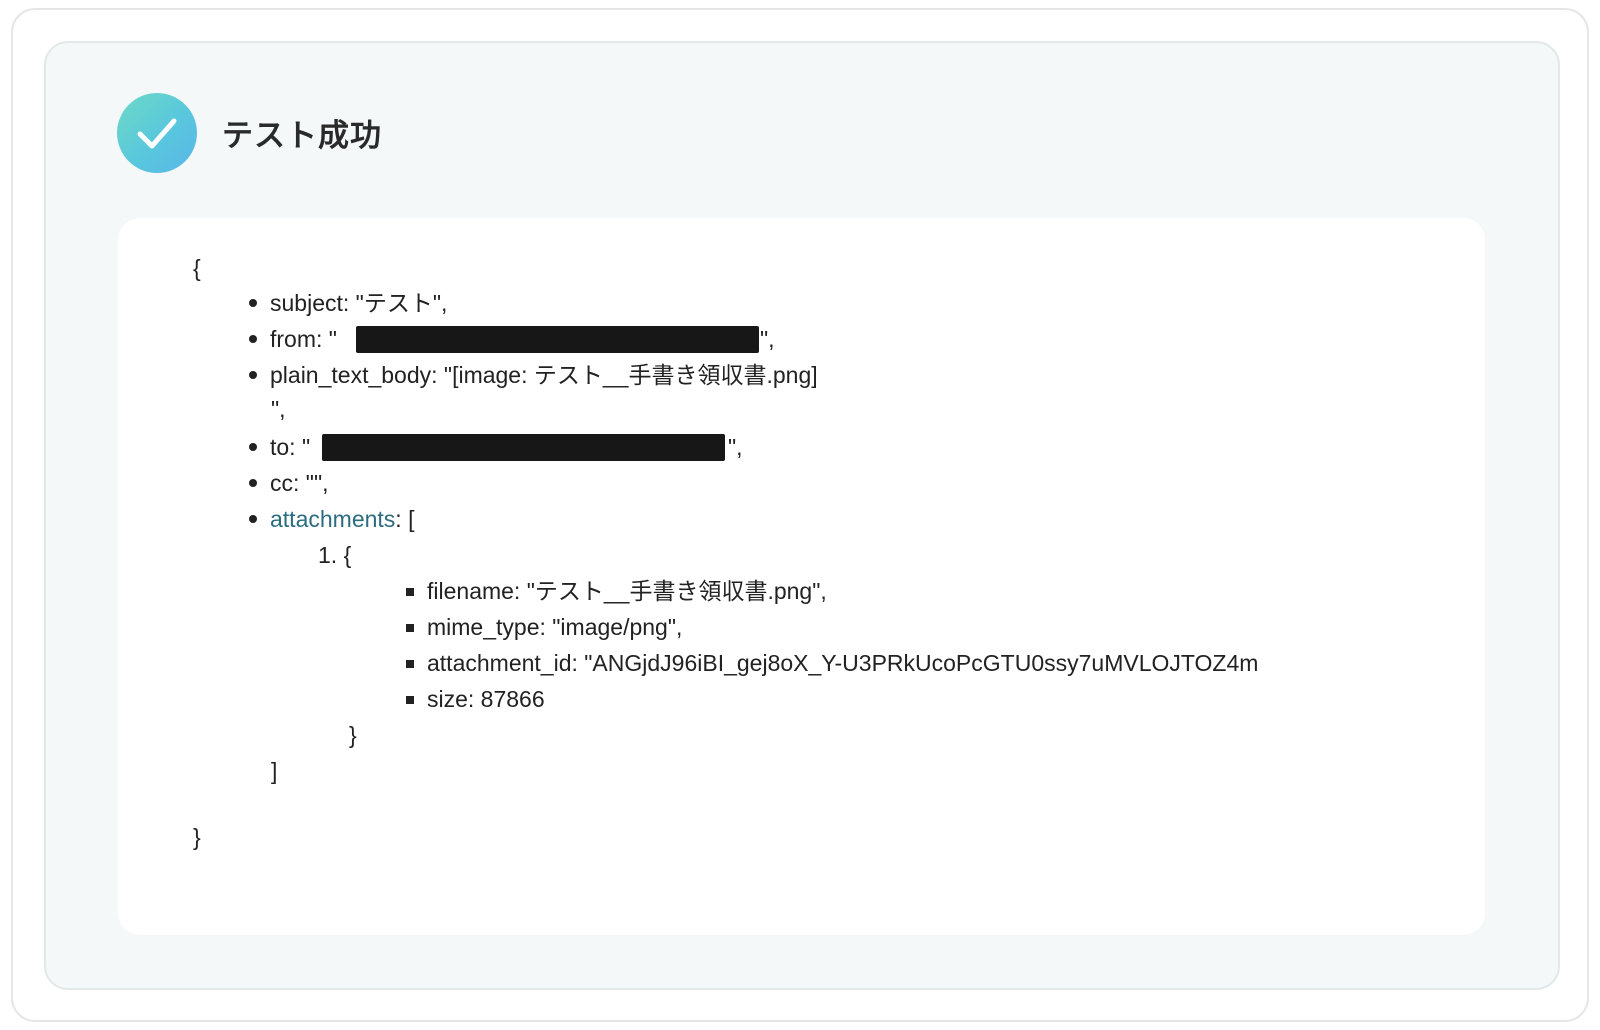 The height and width of the screenshot is (1030, 1600). Describe the element at coordinates (627, 591) in the screenshot. I see `attachment-filename: filename: "テスト__手書き領収書.png",` at that location.